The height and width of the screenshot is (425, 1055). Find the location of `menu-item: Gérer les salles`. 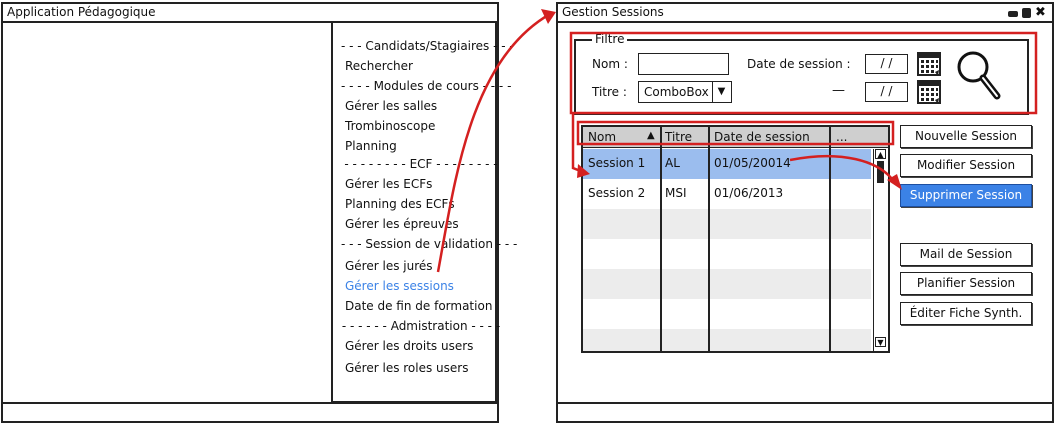

menu-item: Gérer les salles is located at coordinates (391, 106).